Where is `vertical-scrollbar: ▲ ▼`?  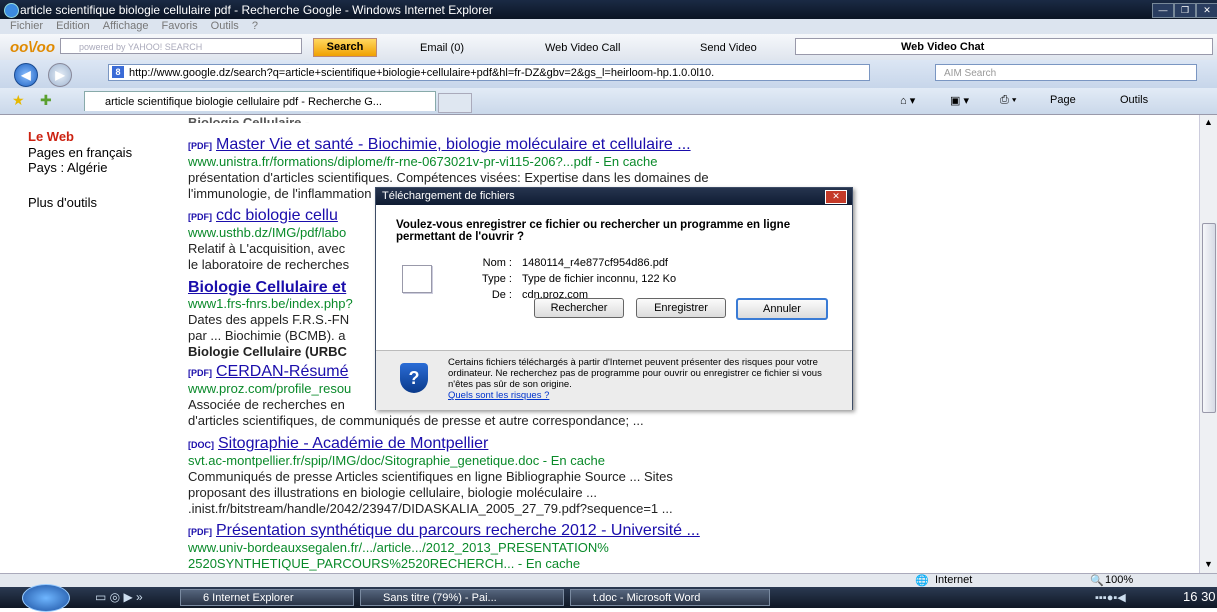 vertical-scrollbar: ▲ ▼ is located at coordinates (1208, 344).